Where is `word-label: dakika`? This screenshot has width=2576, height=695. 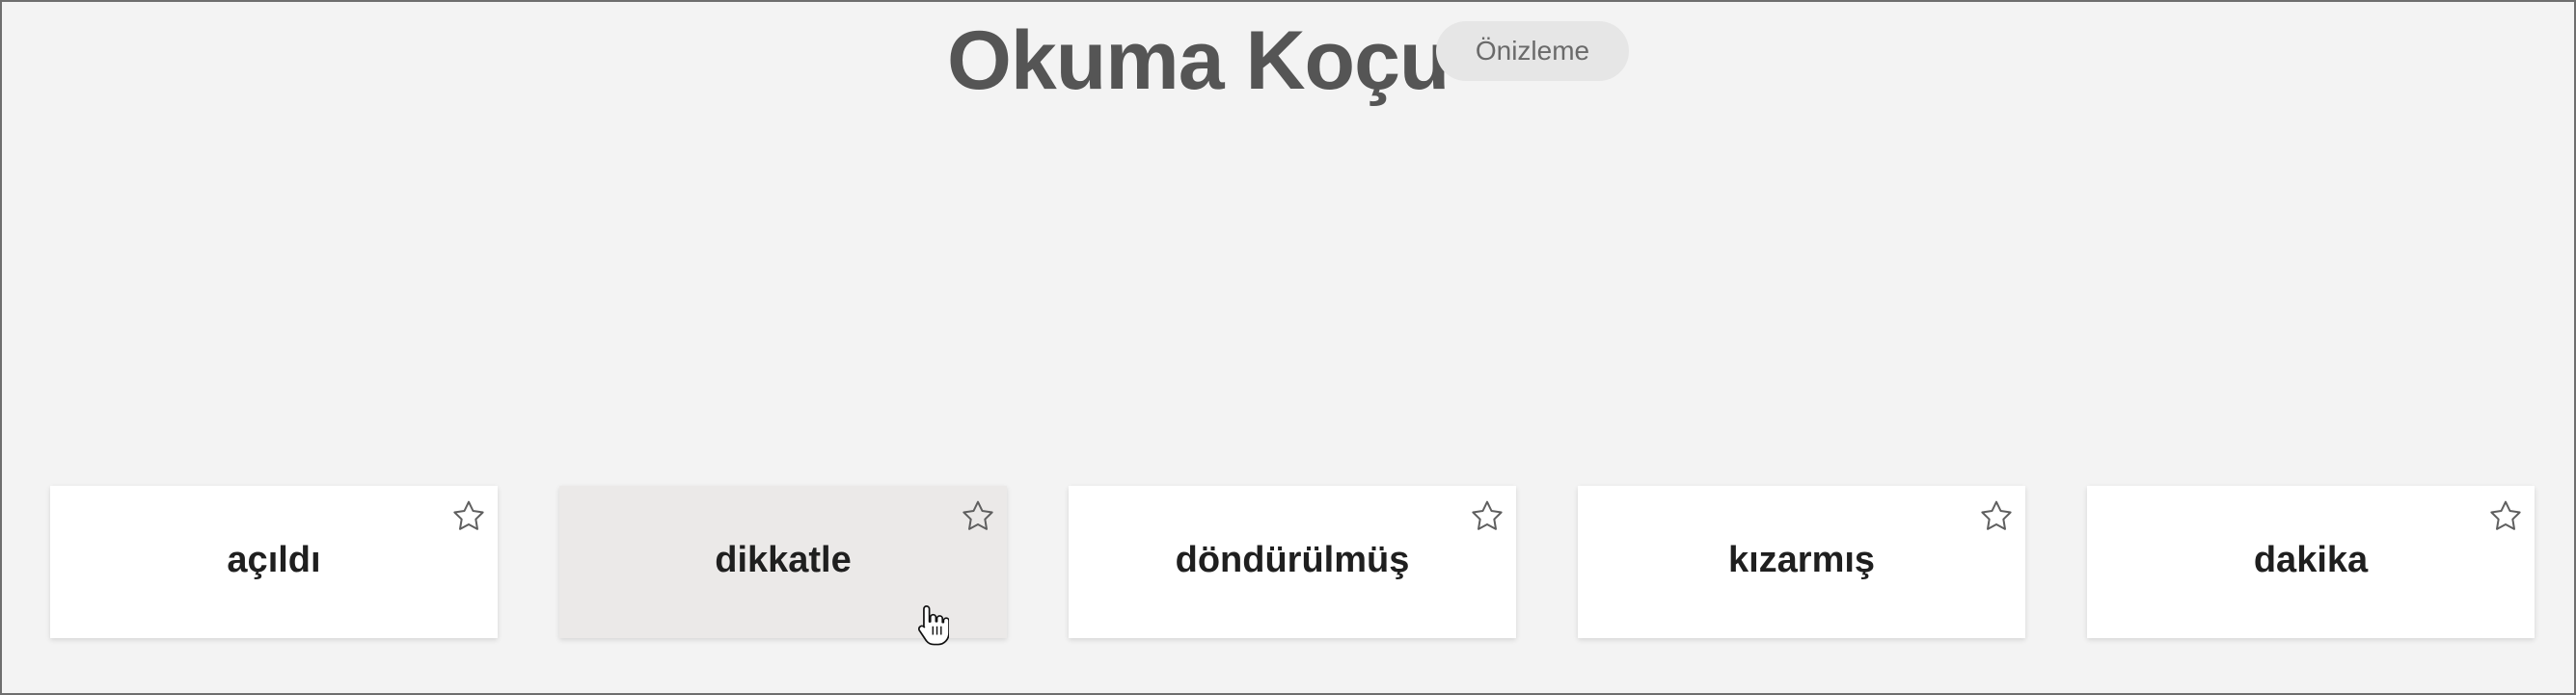
word-label: dakika is located at coordinates (2311, 560).